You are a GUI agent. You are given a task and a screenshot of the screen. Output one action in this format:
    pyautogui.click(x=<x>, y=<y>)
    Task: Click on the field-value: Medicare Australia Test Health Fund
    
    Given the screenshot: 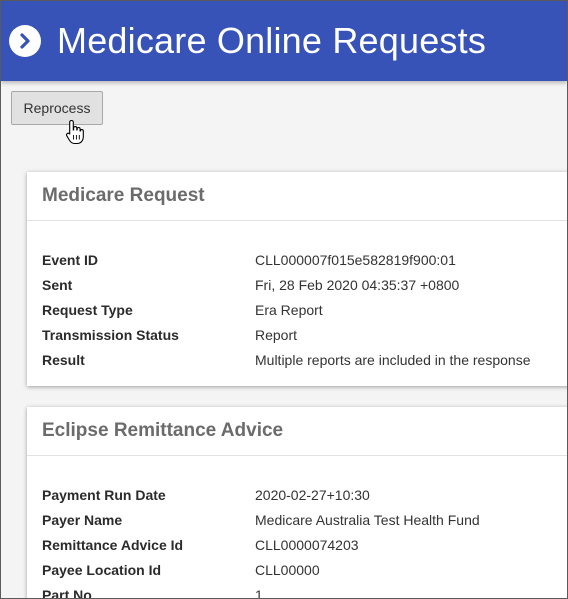 What is the action you would take?
    pyautogui.click(x=367, y=519)
    